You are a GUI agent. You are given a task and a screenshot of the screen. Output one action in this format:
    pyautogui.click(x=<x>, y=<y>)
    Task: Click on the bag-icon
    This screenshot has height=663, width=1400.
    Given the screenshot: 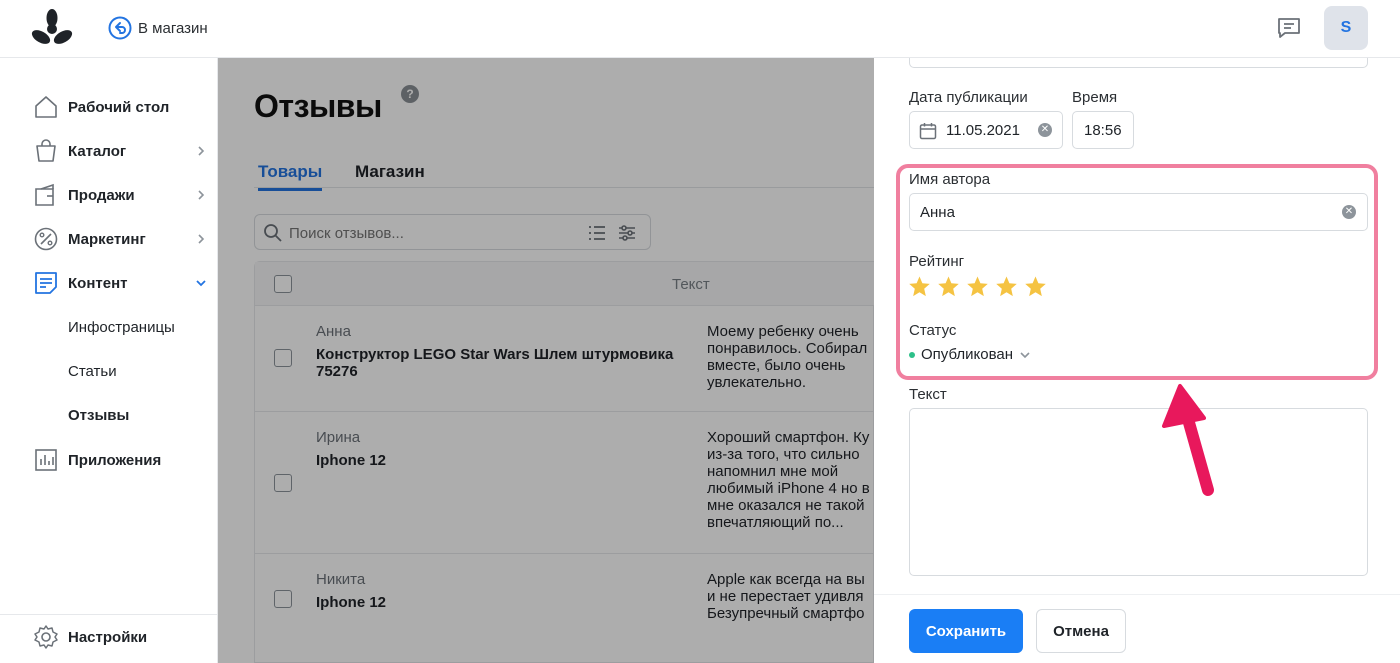 What is the action you would take?
    pyautogui.click(x=46, y=150)
    